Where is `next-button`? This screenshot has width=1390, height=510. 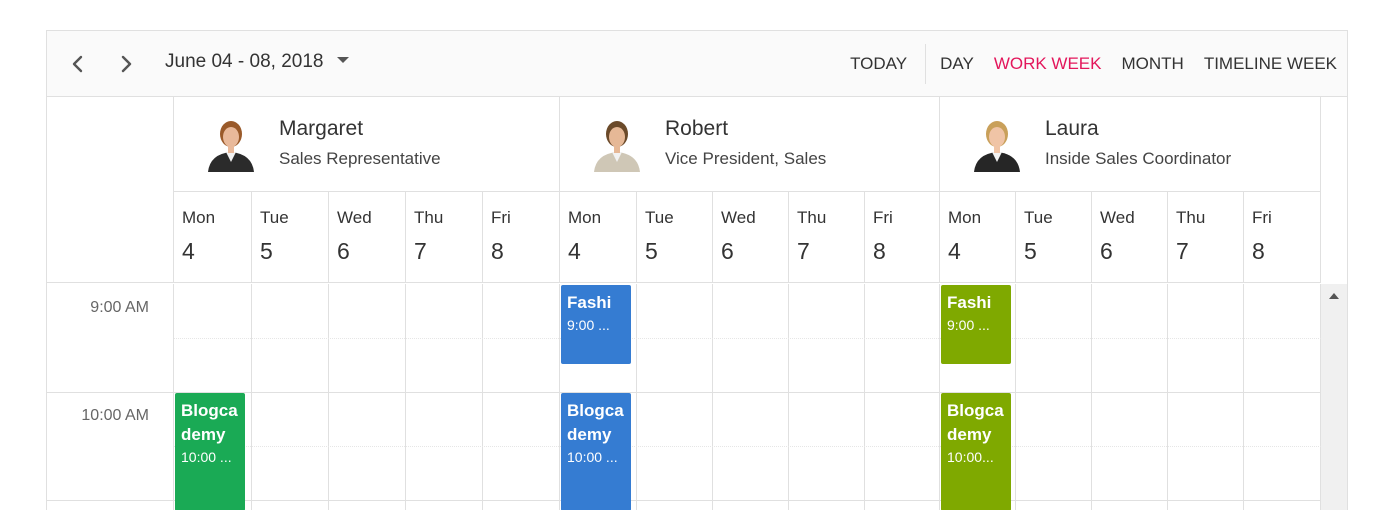
next-button is located at coordinates (126, 64).